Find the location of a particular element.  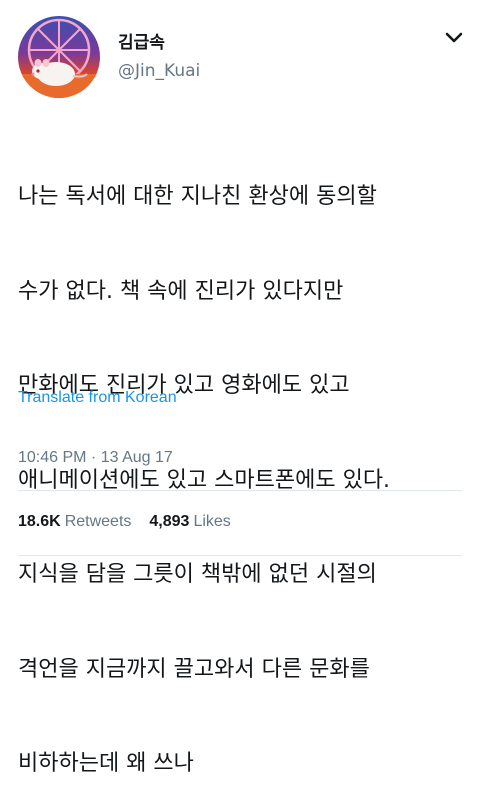

tweet-text-line: 지식을 담을 그릇이 책밖에 없던 시절의 is located at coordinates (197, 574).